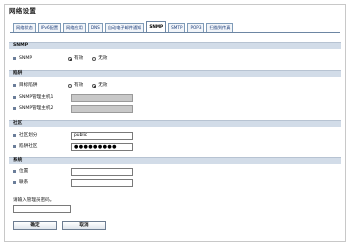 Image resolution: width=350 pixels, height=247 pixels. What do you see at coordinates (102, 183) in the screenshot?
I see `contact-input` at bounding box center [102, 183].